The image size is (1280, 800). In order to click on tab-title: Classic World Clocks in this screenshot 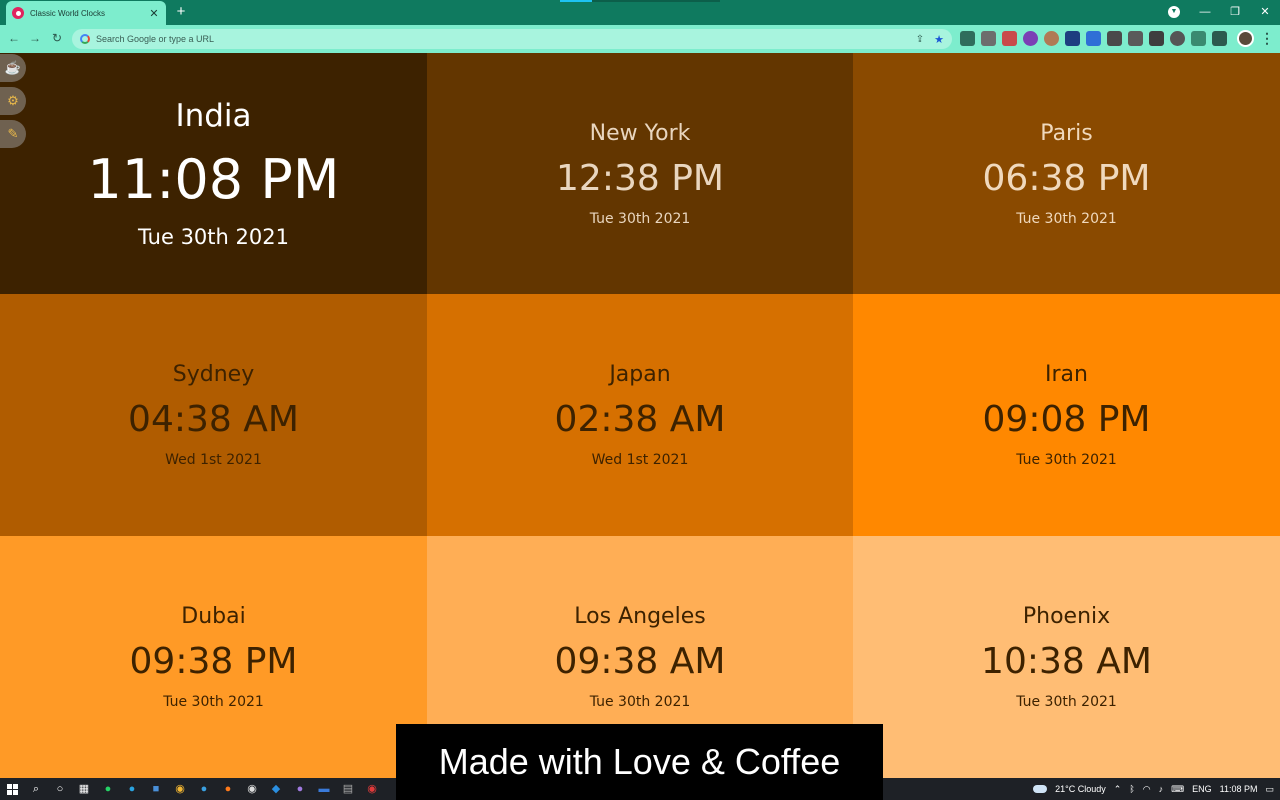, I will do `click(67, 13)`.